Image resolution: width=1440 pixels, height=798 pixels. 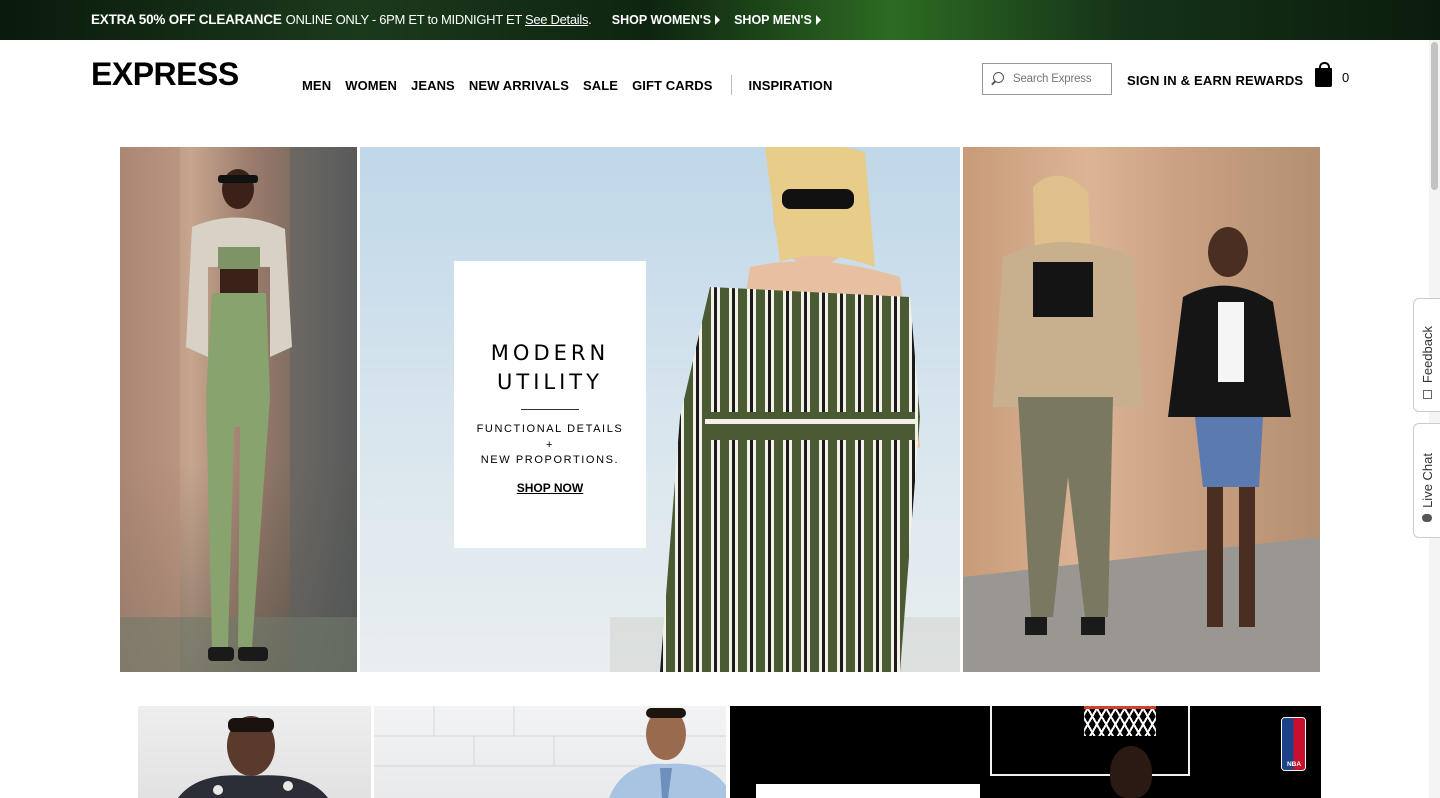 What do you see at coordinates (1215, 80) in the screenshot?
I see `sign-in-link: SIGN IN & EARN REWARDS` at bounding box center [1215, 80].